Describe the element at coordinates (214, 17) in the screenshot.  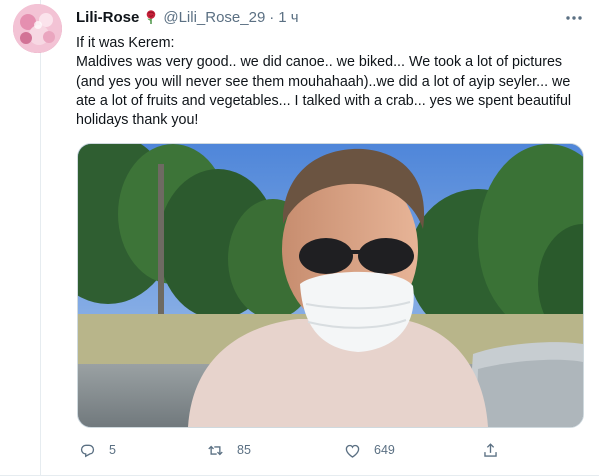
I see `handle: @Lili_Rose_29` at that location.